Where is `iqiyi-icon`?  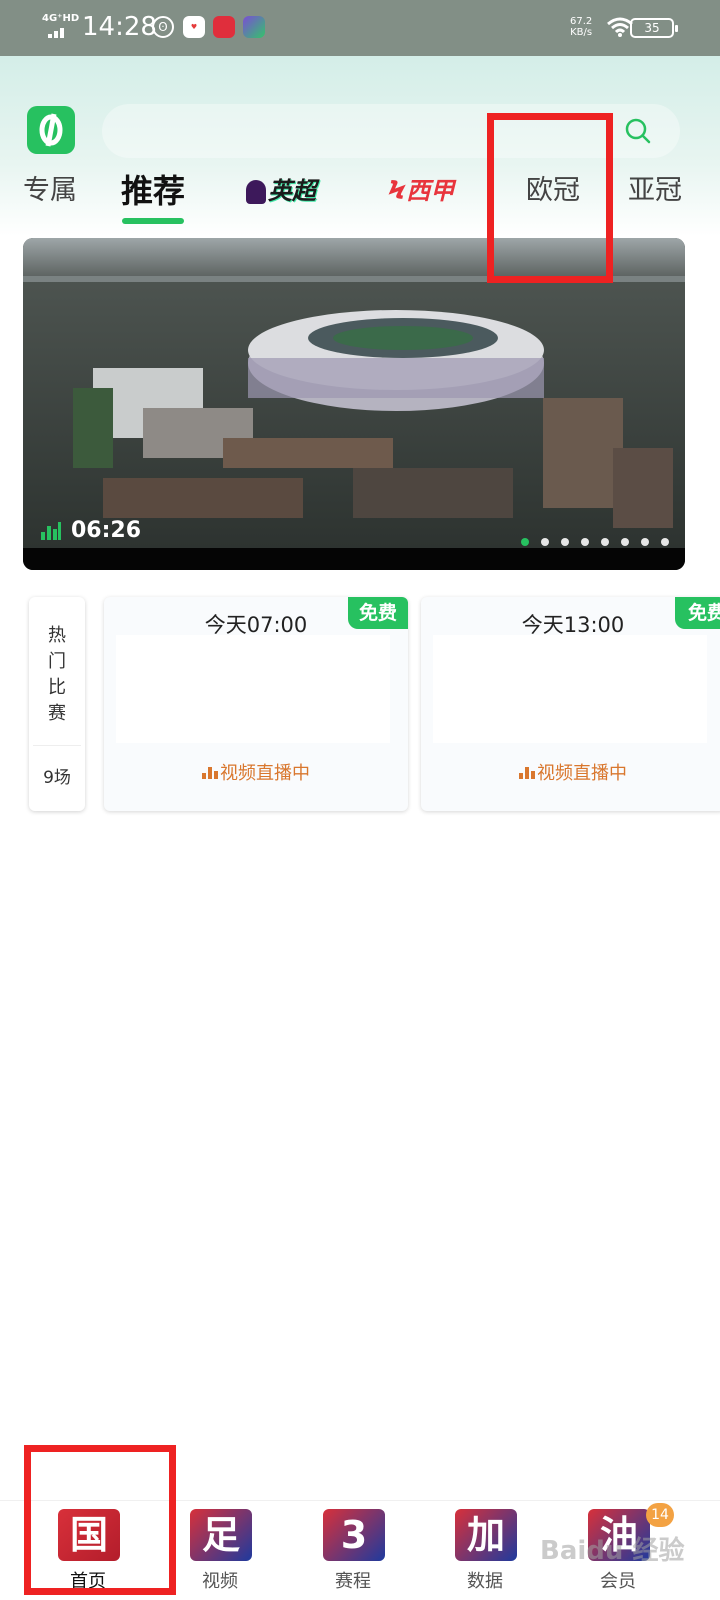 iqiyi-icon is located at coordinates (254, 27).